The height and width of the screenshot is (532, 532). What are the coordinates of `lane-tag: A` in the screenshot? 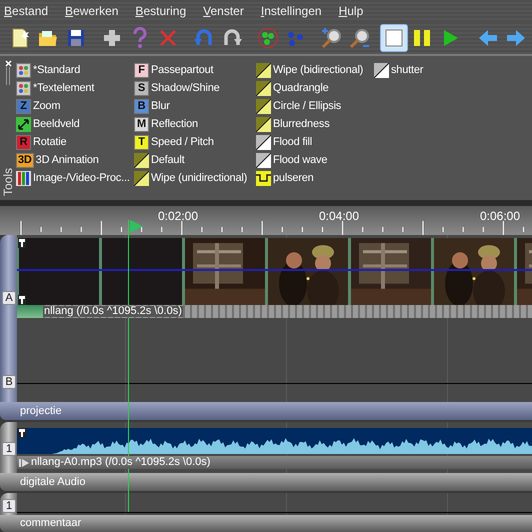 It's located at (9, 298).